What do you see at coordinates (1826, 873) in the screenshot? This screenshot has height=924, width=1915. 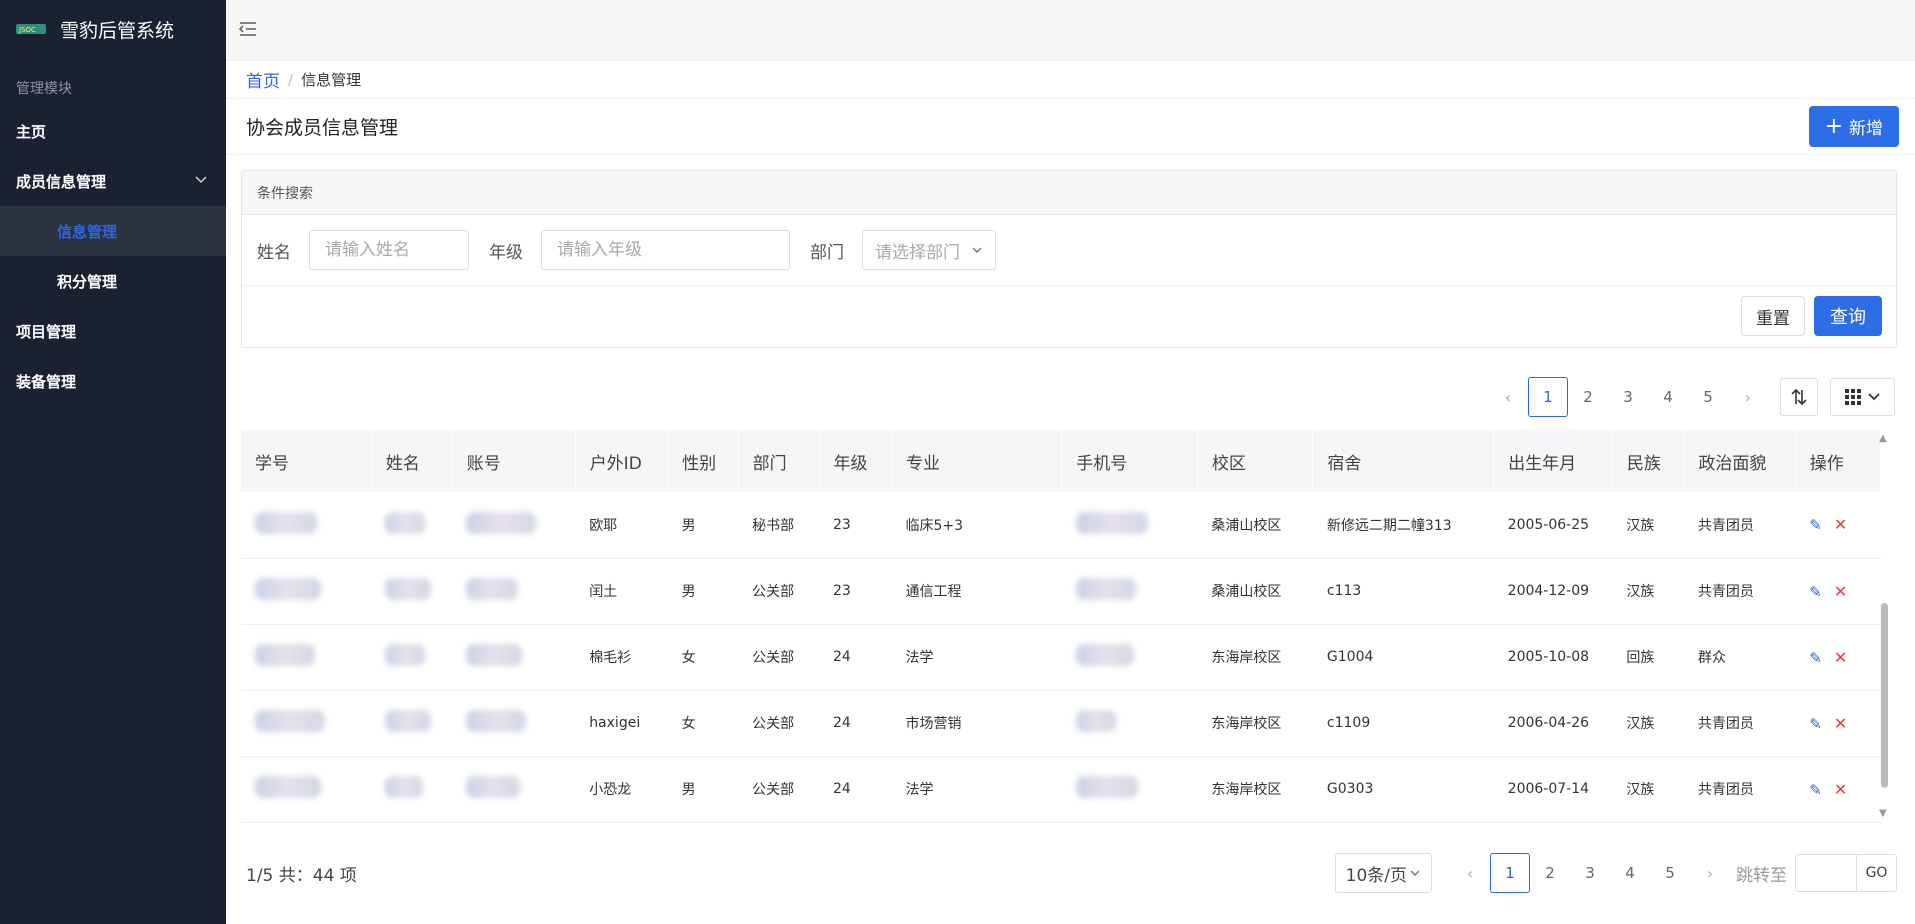 I see `jump-page-input` at bounding box center [1826, 873].